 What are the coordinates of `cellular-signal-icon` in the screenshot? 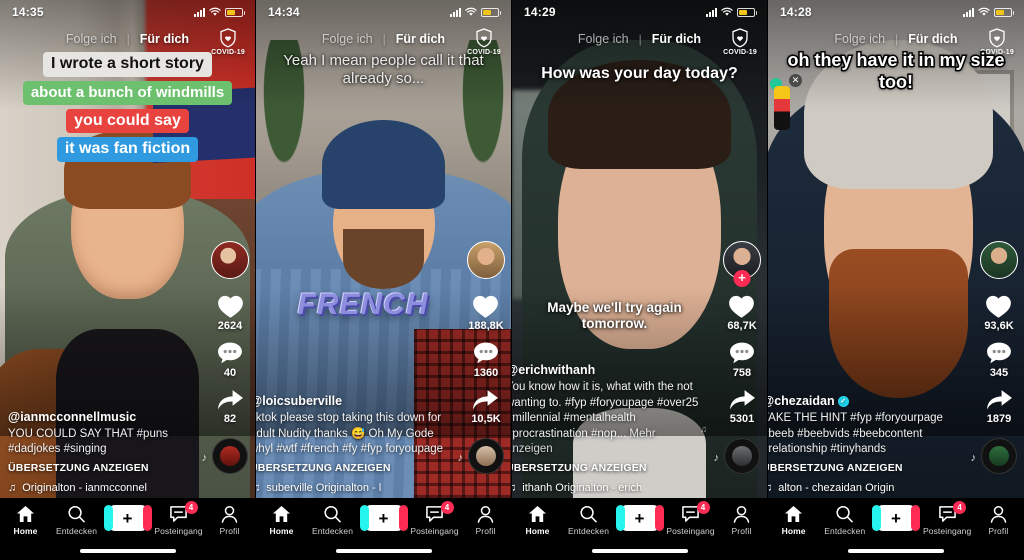 It's located at (968, 12).